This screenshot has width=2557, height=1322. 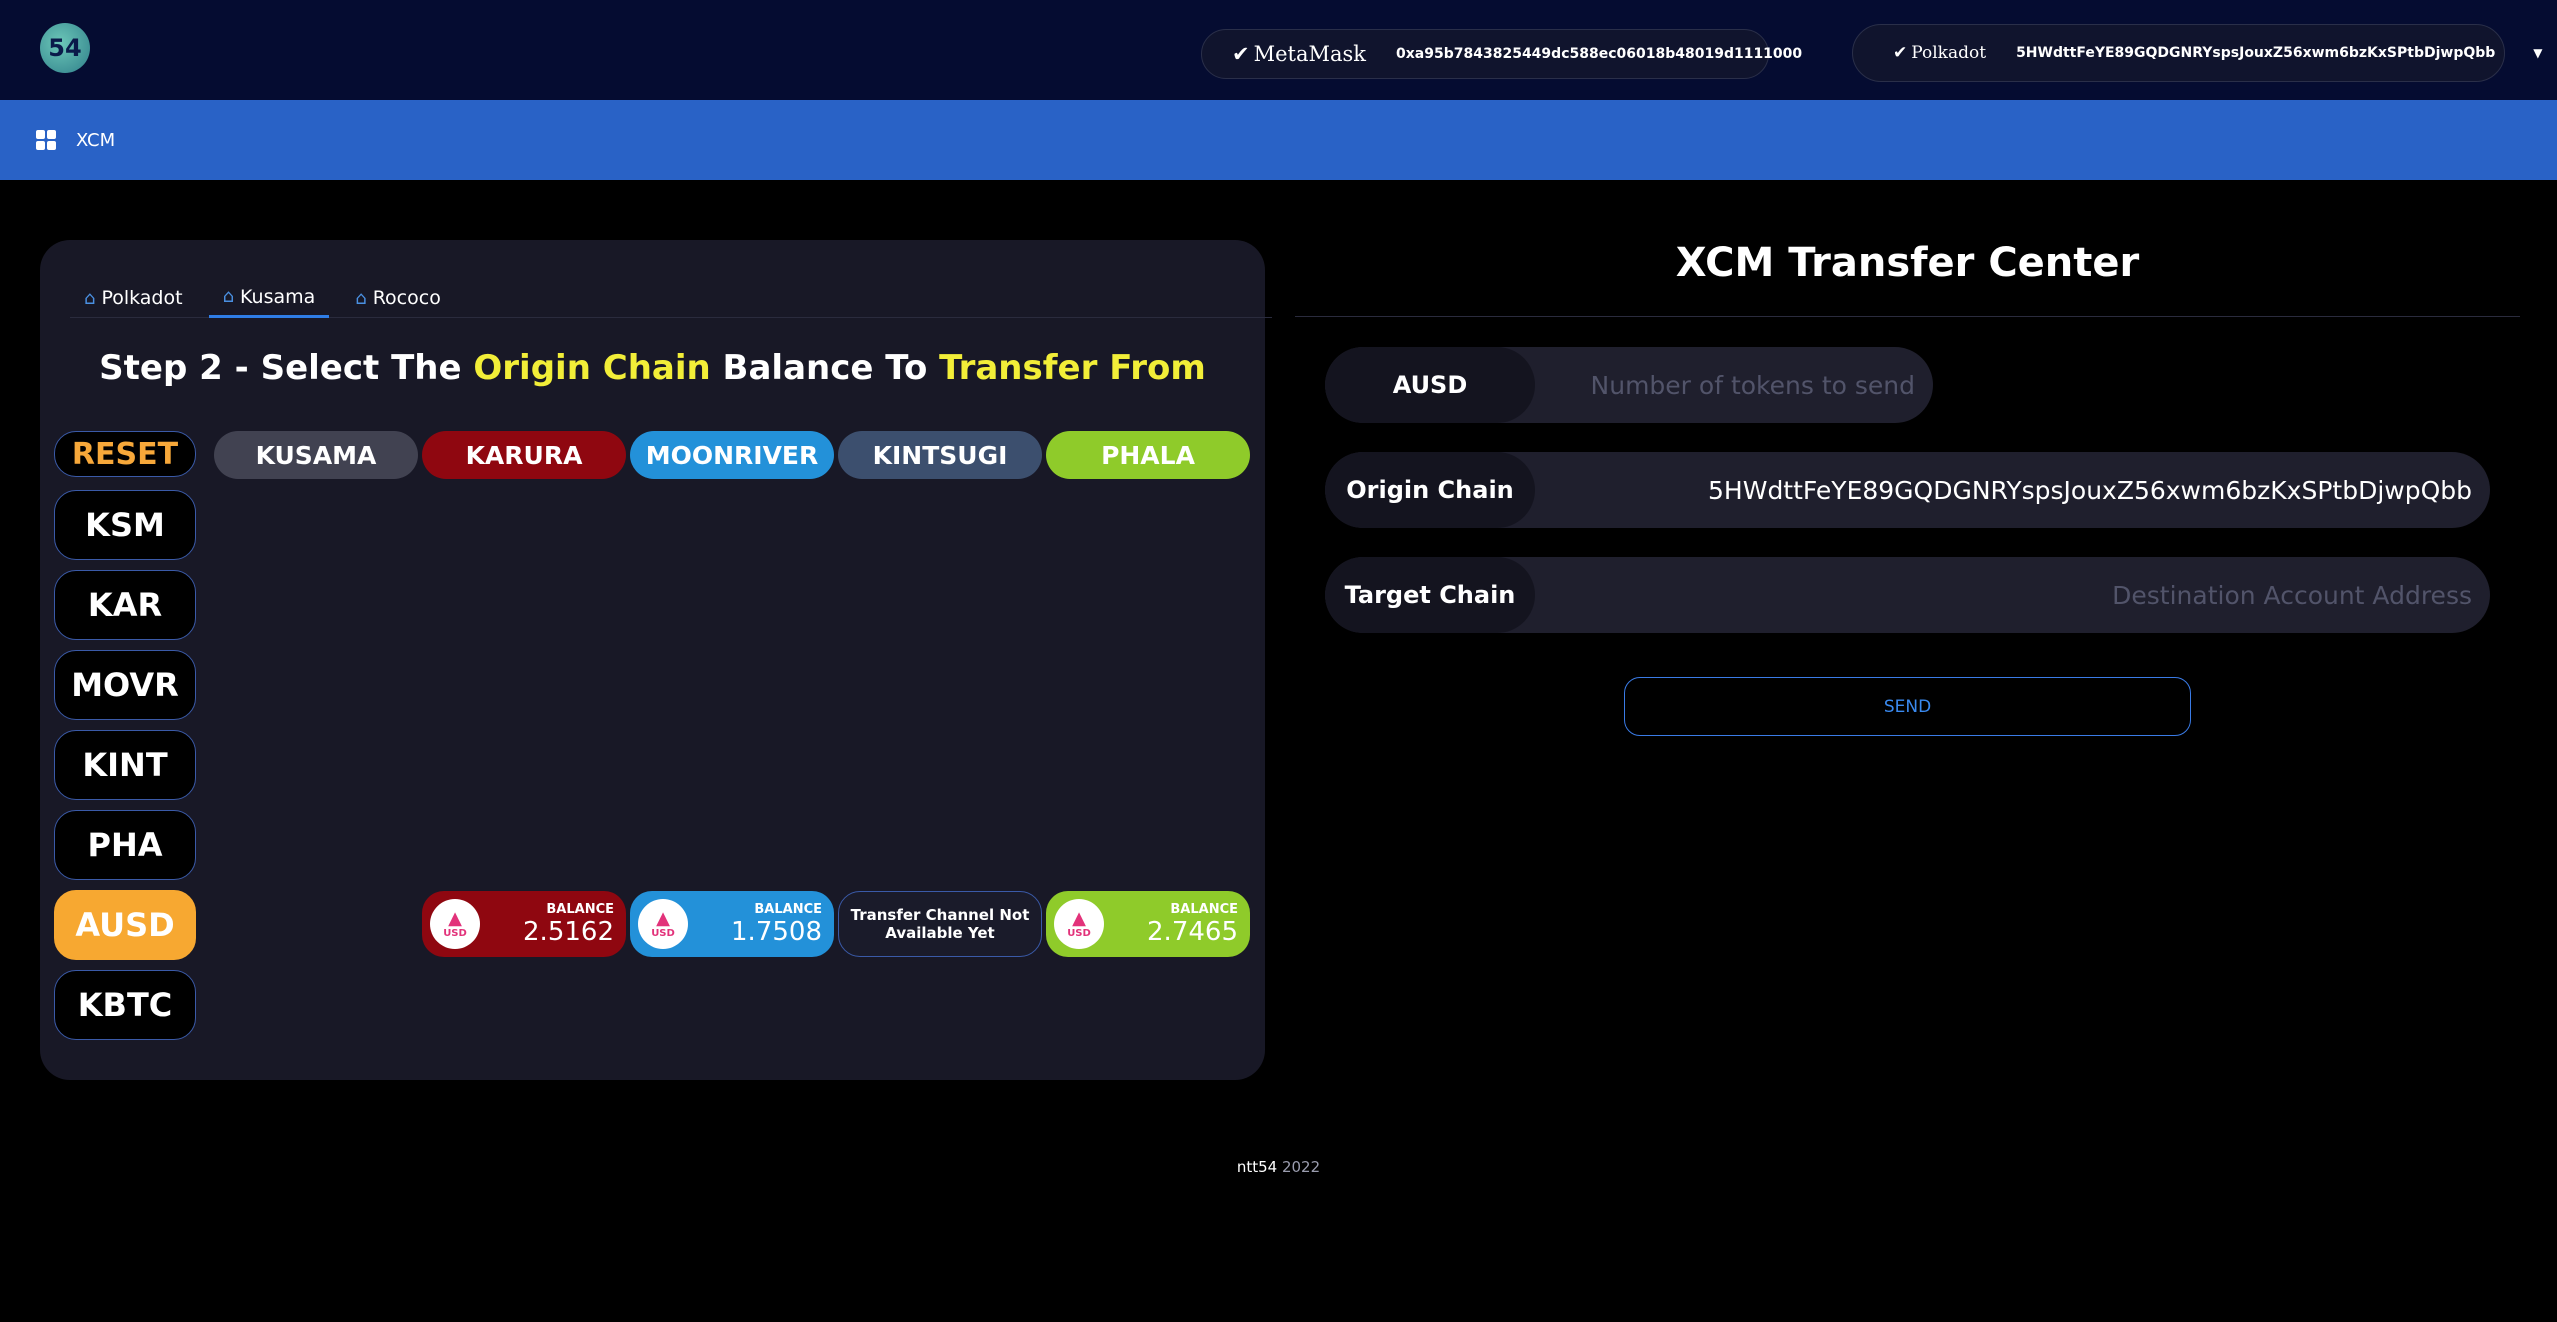 I want to click on tab-polkadot: ⌂ Polkadot, so click(x=133, y=298).